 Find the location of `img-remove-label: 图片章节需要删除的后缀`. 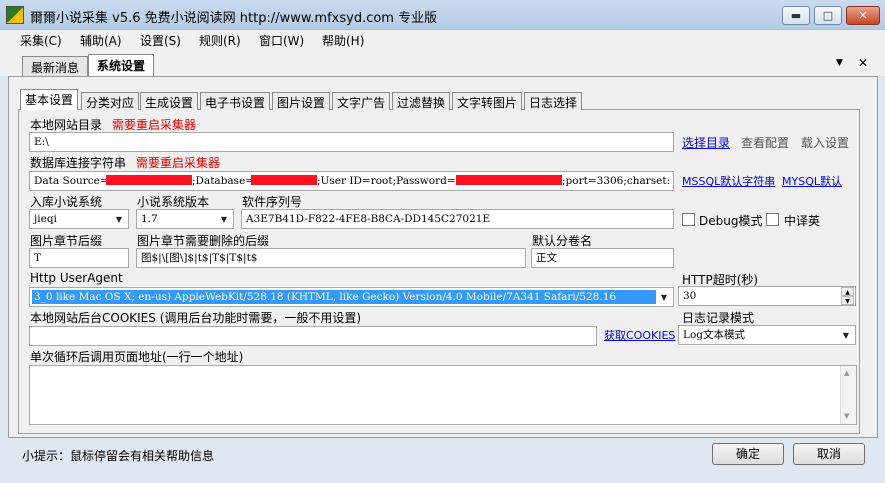

img-remove-label: 图片章节需要删除的后缀 is located at coordinates (203, 241).